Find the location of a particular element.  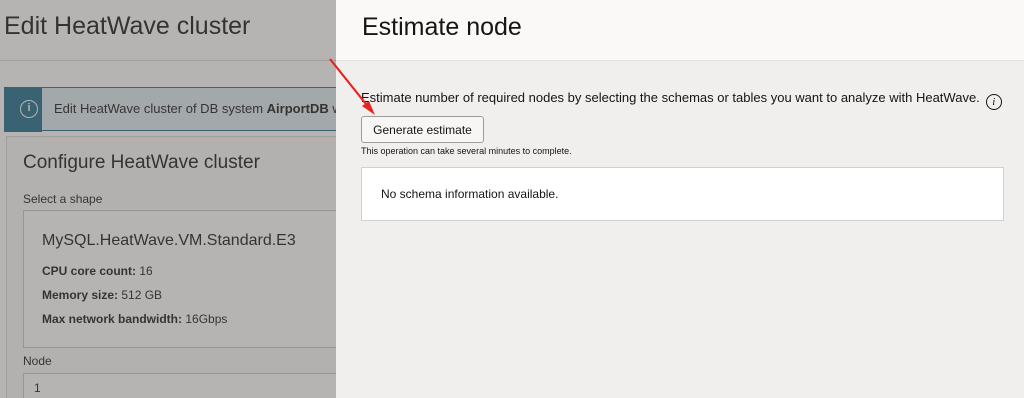

schema-panel: No schema information available. is located at coordinates (682, 194).